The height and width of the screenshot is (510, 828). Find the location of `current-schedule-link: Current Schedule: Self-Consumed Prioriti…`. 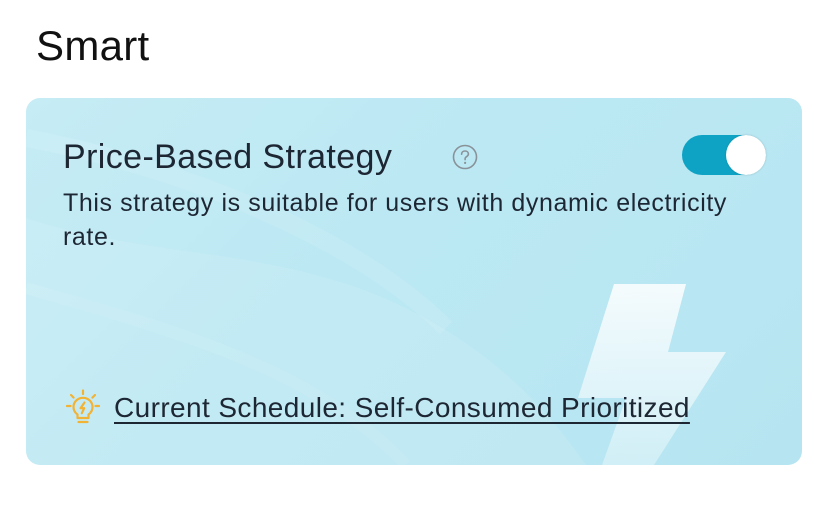

current-schedule-link: Current Schedule: Self-Consumed Prioriti… is located at coordinates (402, 408).